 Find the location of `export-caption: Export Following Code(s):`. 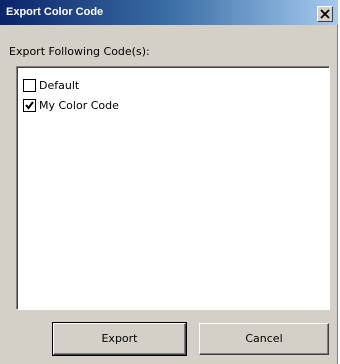

export-caption: Export Following Code(s): is located at coordinates (79, 51).